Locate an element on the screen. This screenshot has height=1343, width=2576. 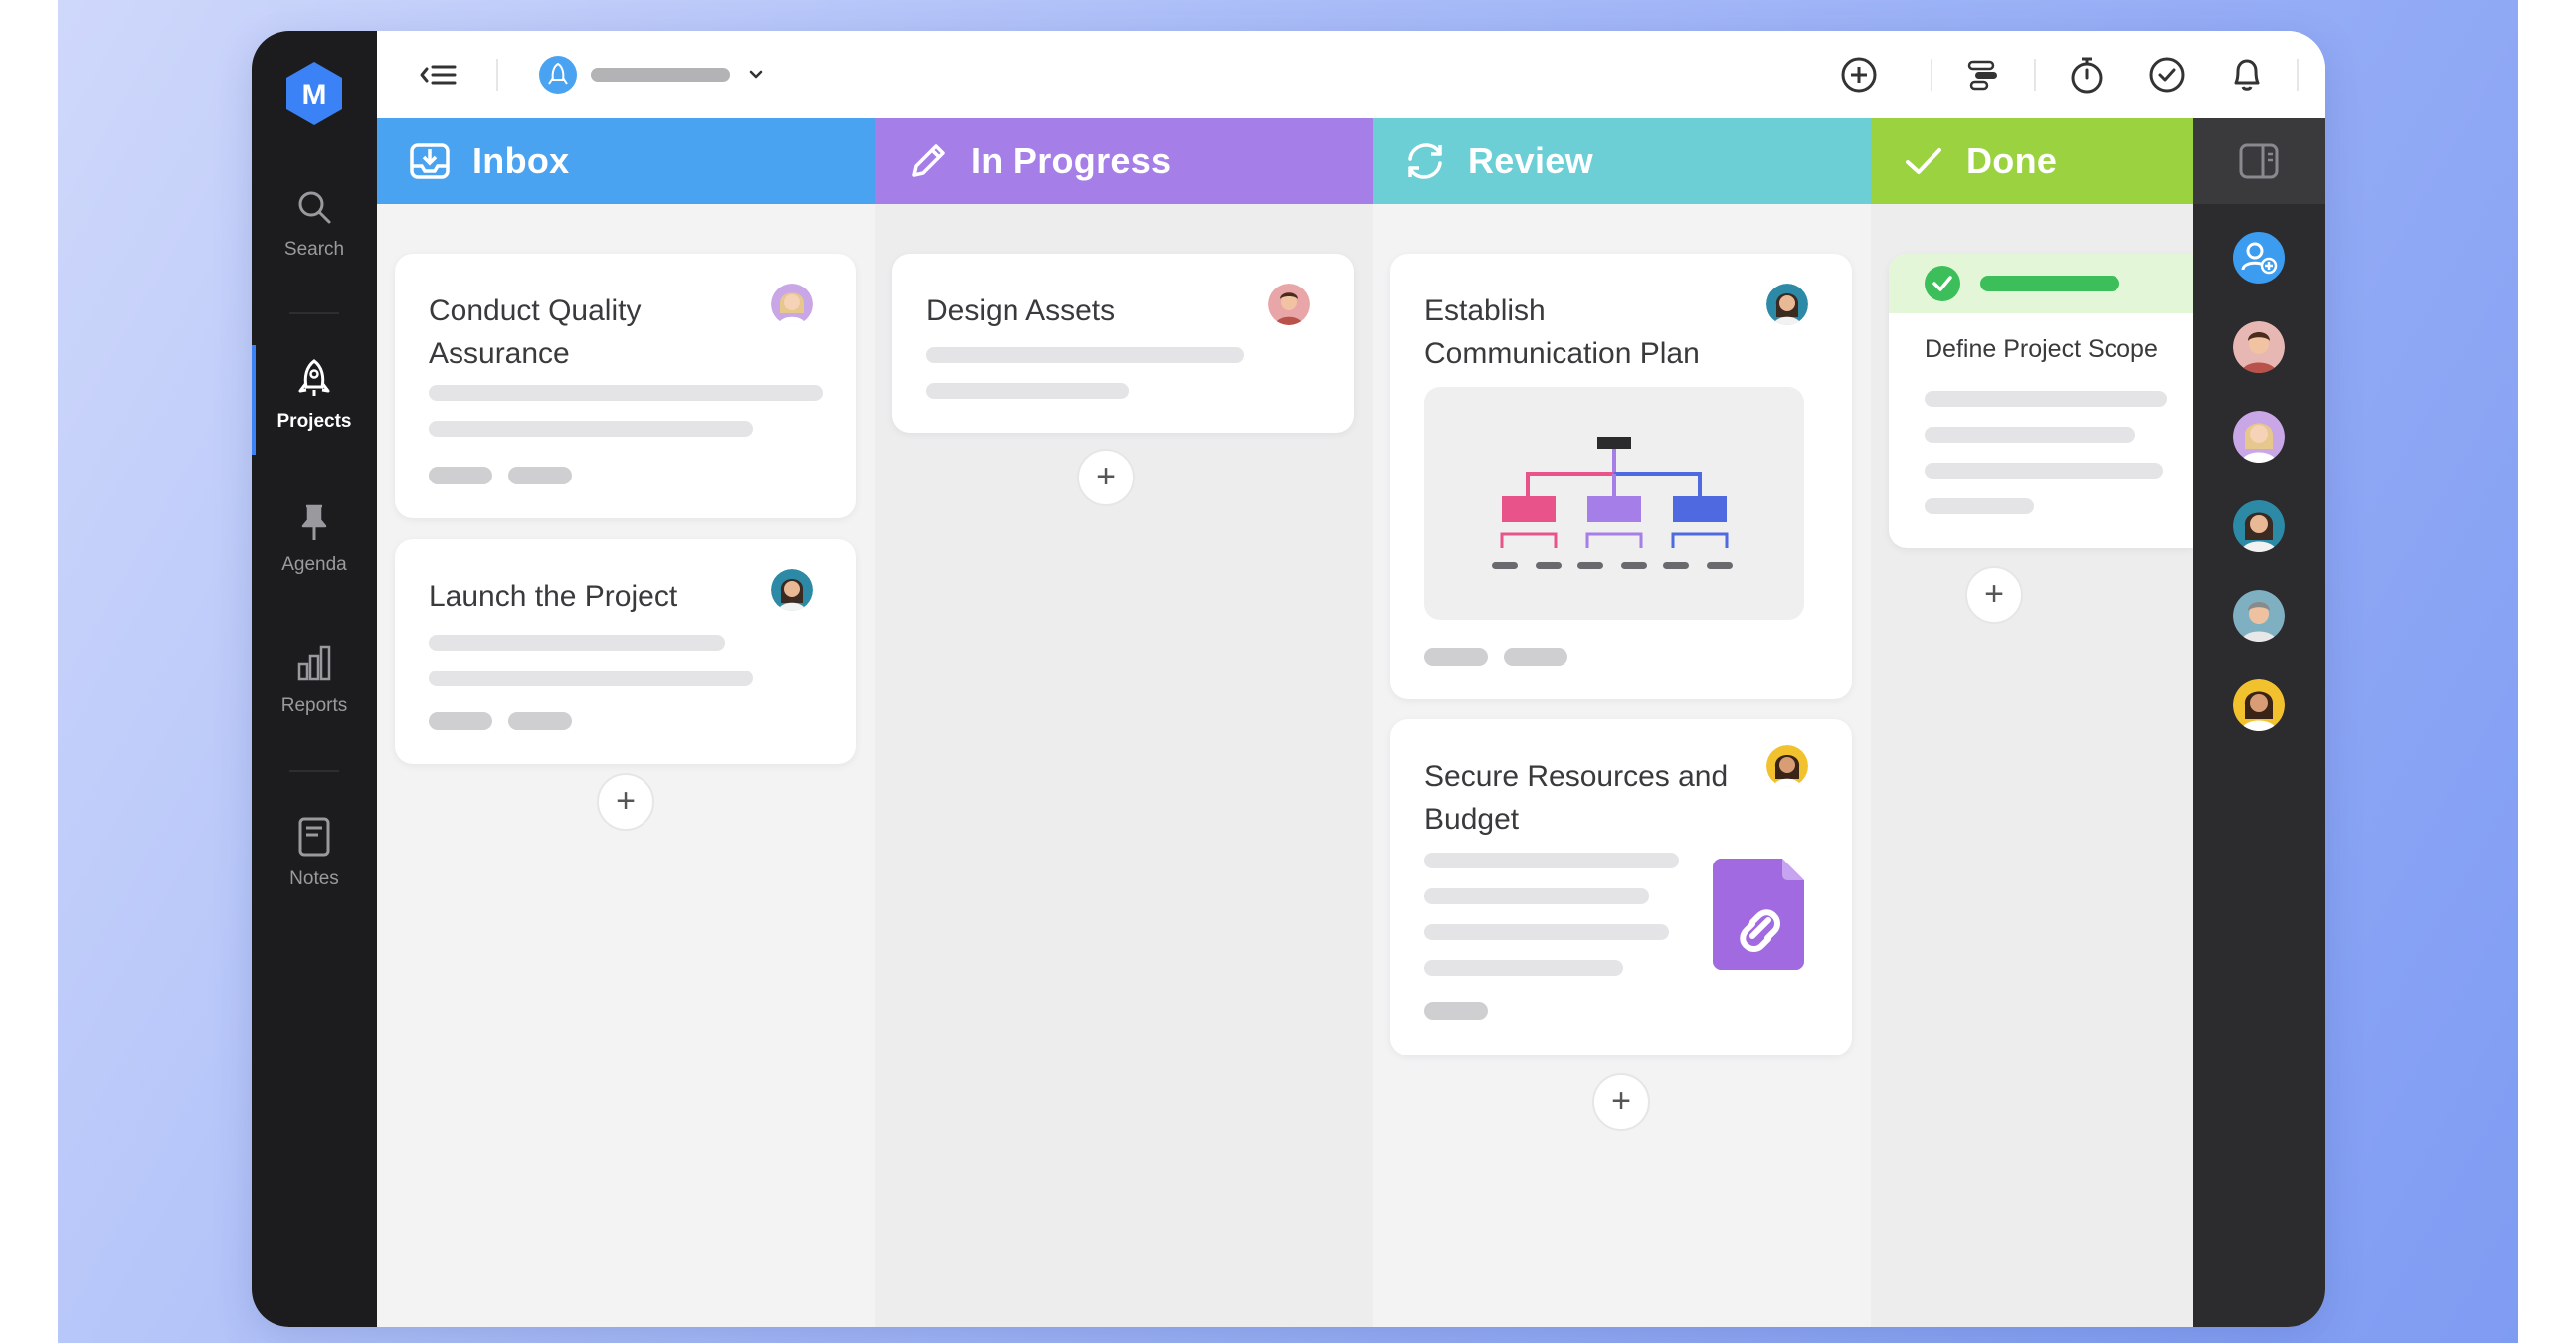
project-icon is located at coordinates (558, 75).